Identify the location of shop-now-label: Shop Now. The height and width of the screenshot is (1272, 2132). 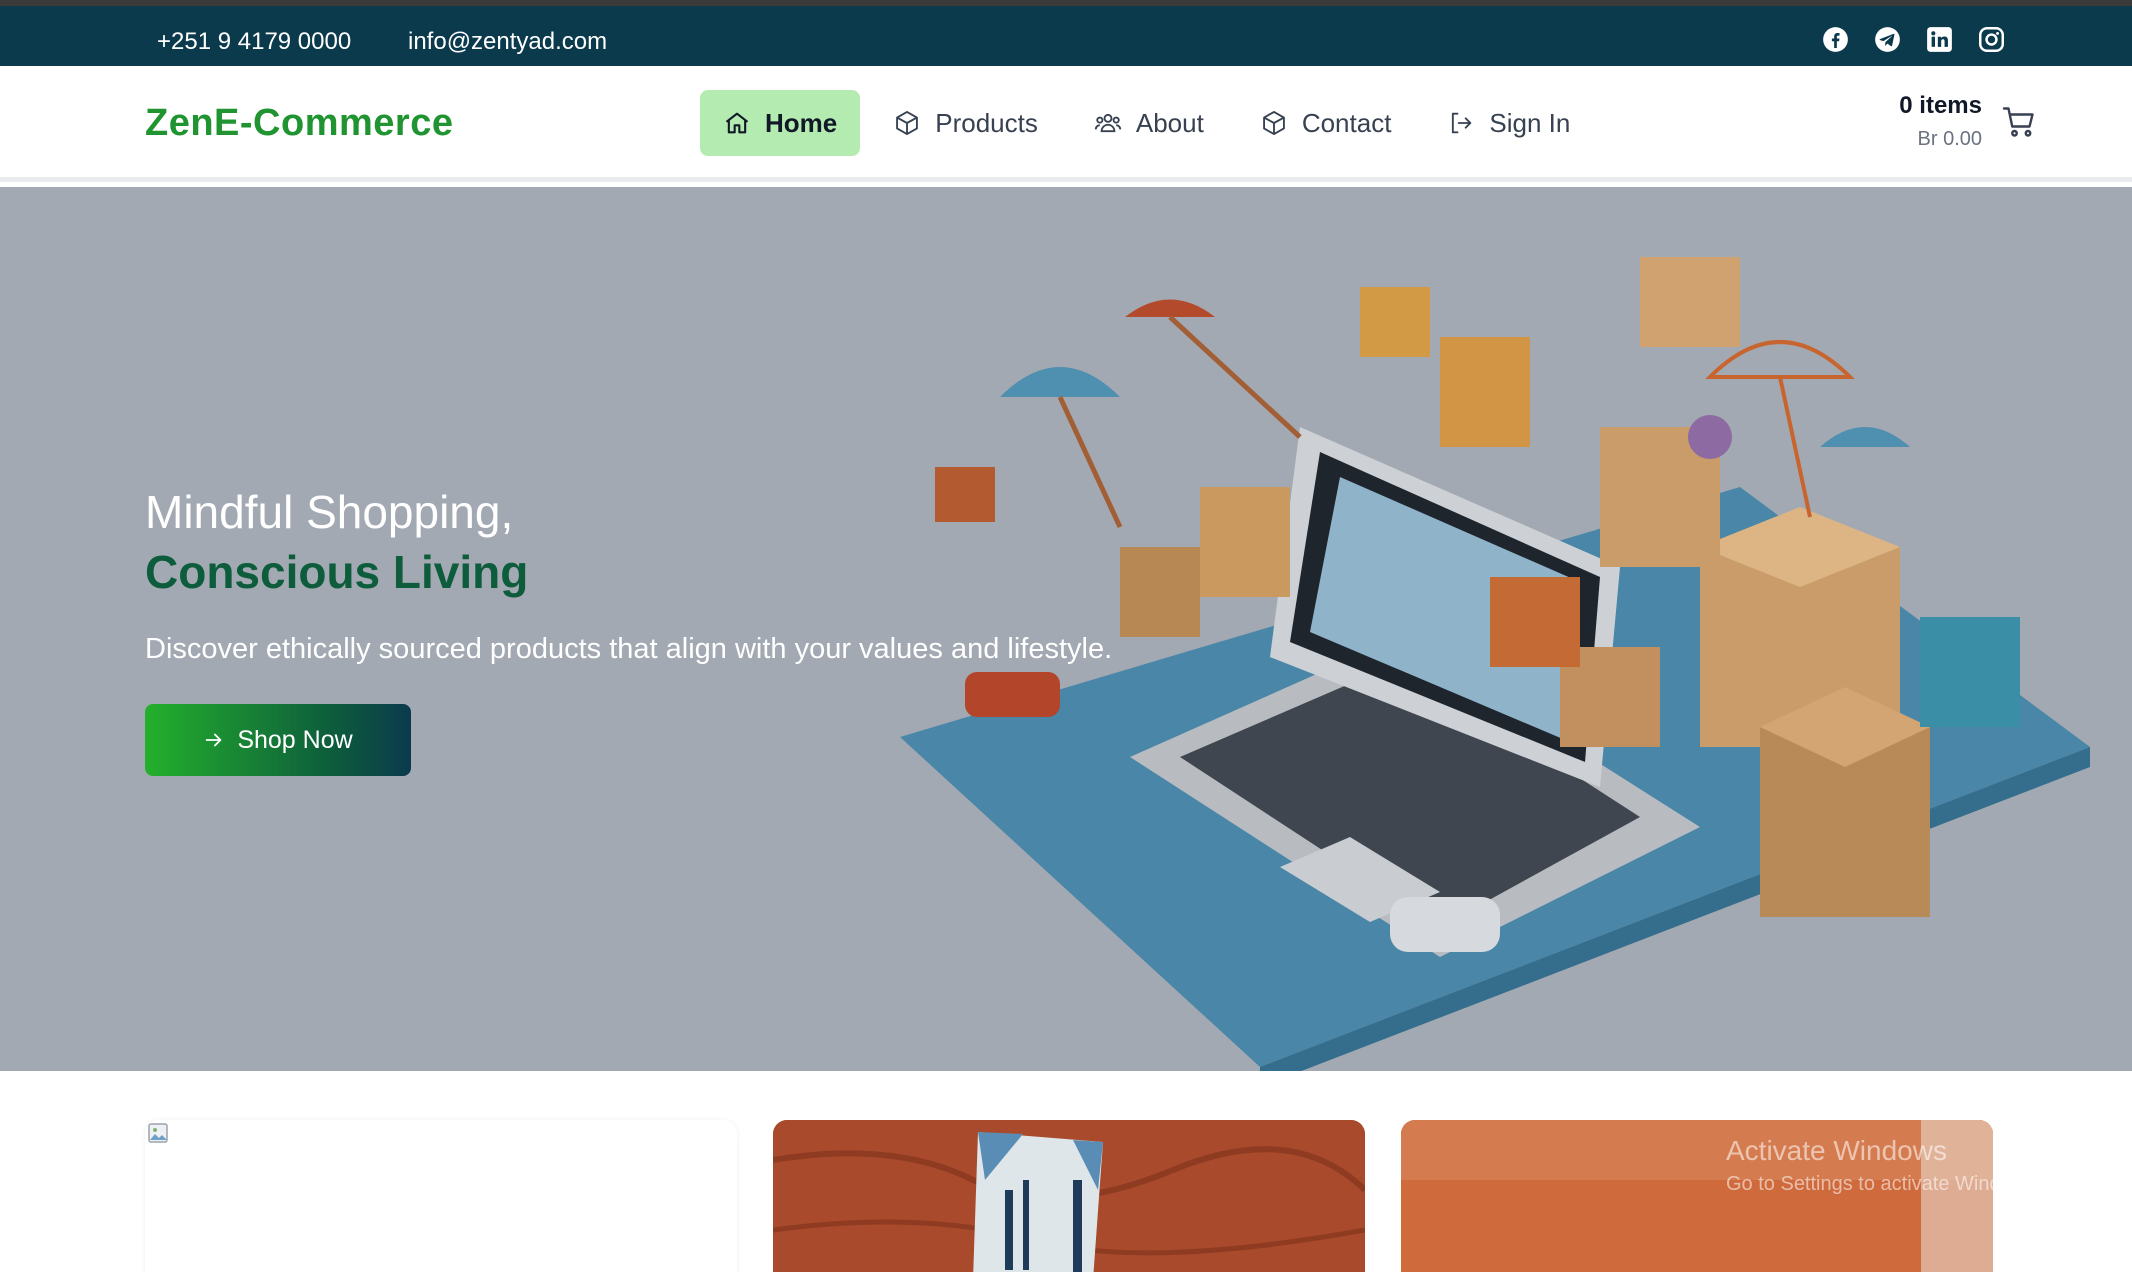
(295, 739).